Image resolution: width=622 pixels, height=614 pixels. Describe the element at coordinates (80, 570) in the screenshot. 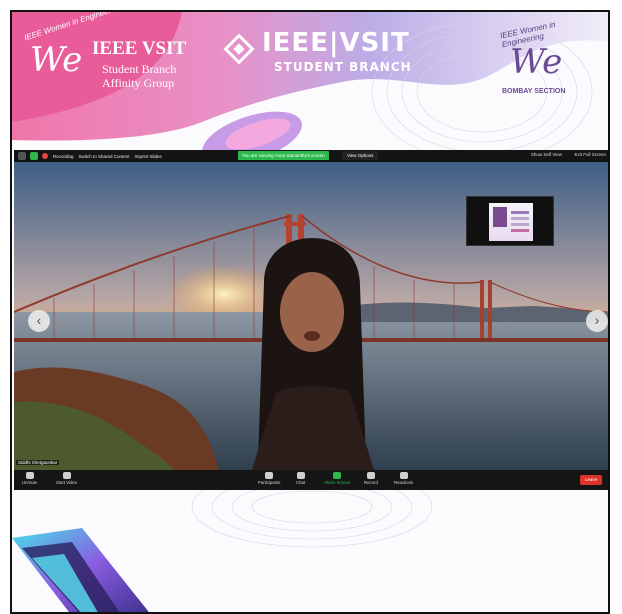

I see `decorative-3d-shape` at that location.